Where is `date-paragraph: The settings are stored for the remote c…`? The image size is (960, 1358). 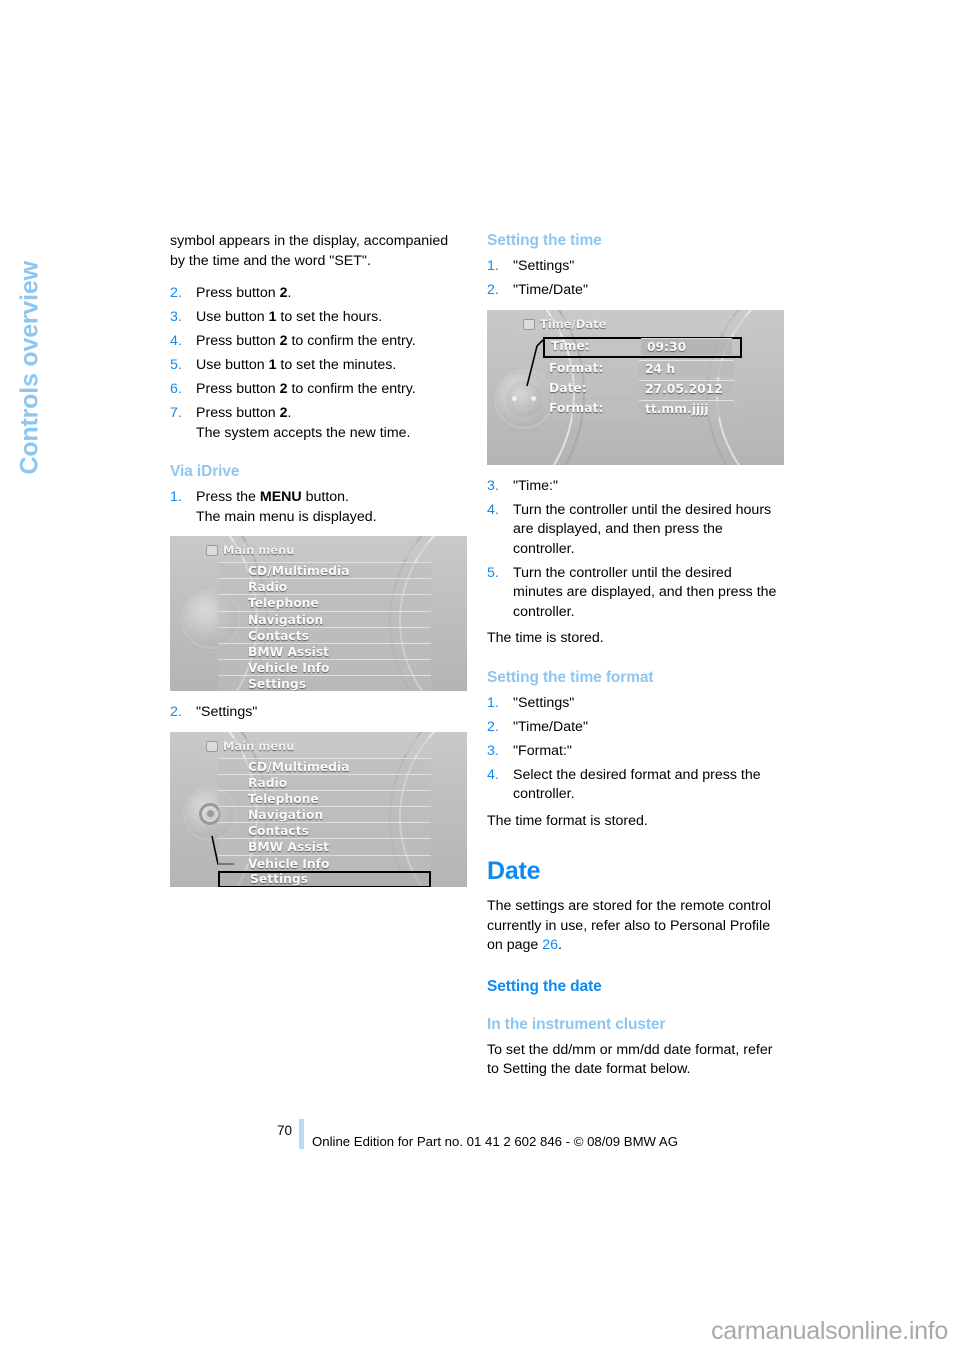 date-paragraph: The settings are stored for the remote c… is located at coordinates (635, 926).